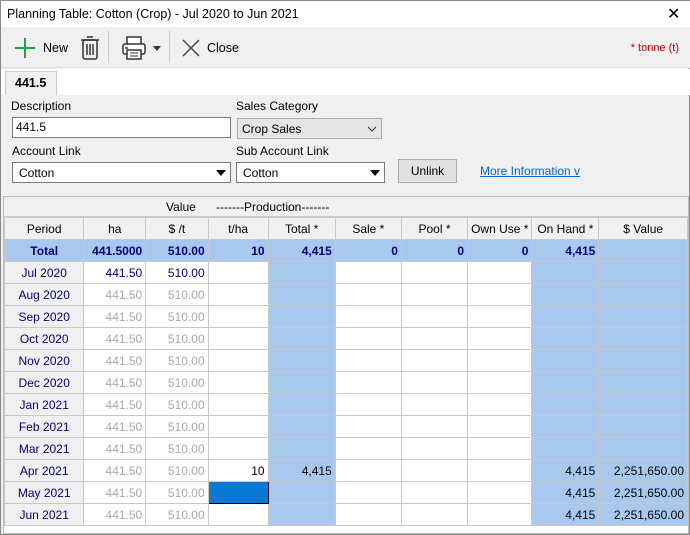 Image resolution: width=690 pixels, height=535 pixels. What do you see at coordinates (121, 127) in the screenshot?
I see `description-input: 441.5` at bounding box center [121, 127].